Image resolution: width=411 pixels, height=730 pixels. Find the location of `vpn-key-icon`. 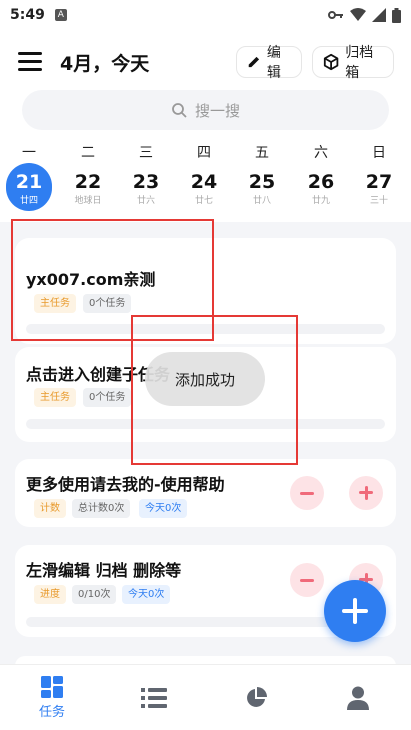

vpn-key-icon is located at coordinates (335, 15).